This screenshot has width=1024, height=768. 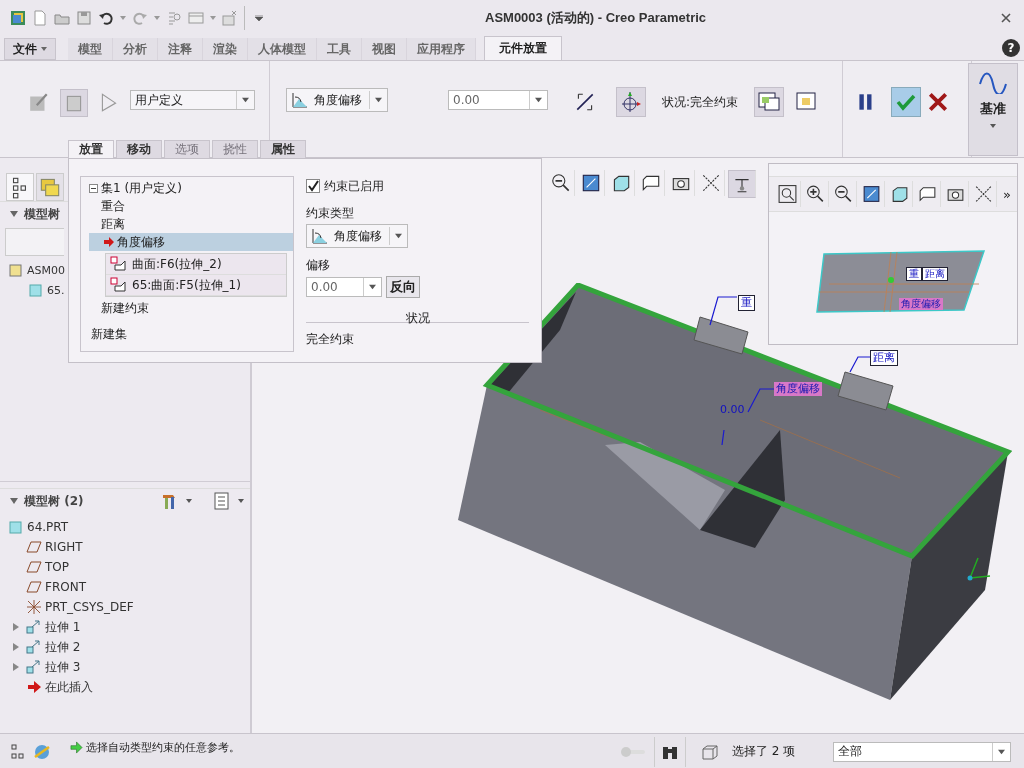 I want to click on insert-arrow-icon, so click(x=34, y=687).